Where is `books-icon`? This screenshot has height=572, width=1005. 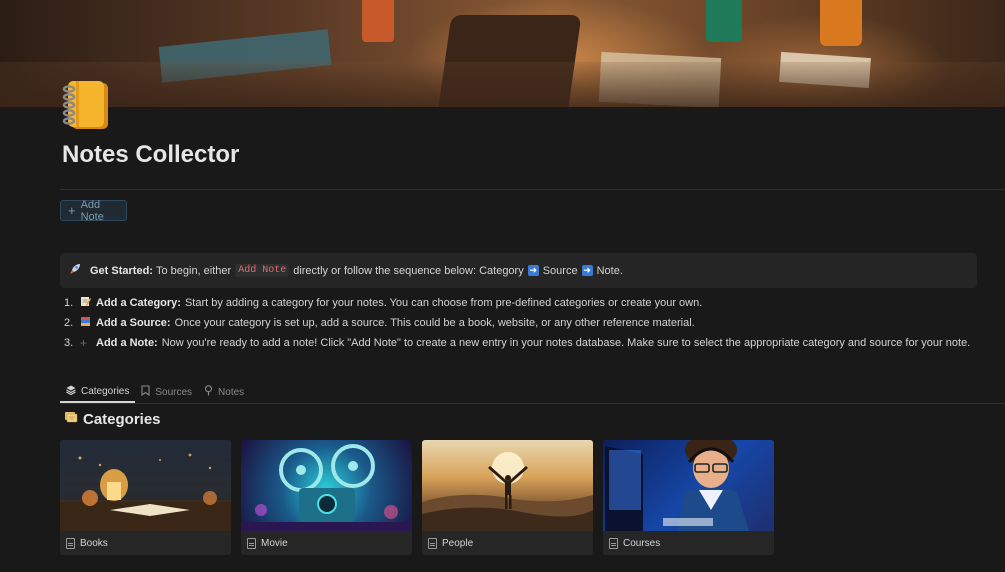 books-icon is located at coordinates (87, 323).